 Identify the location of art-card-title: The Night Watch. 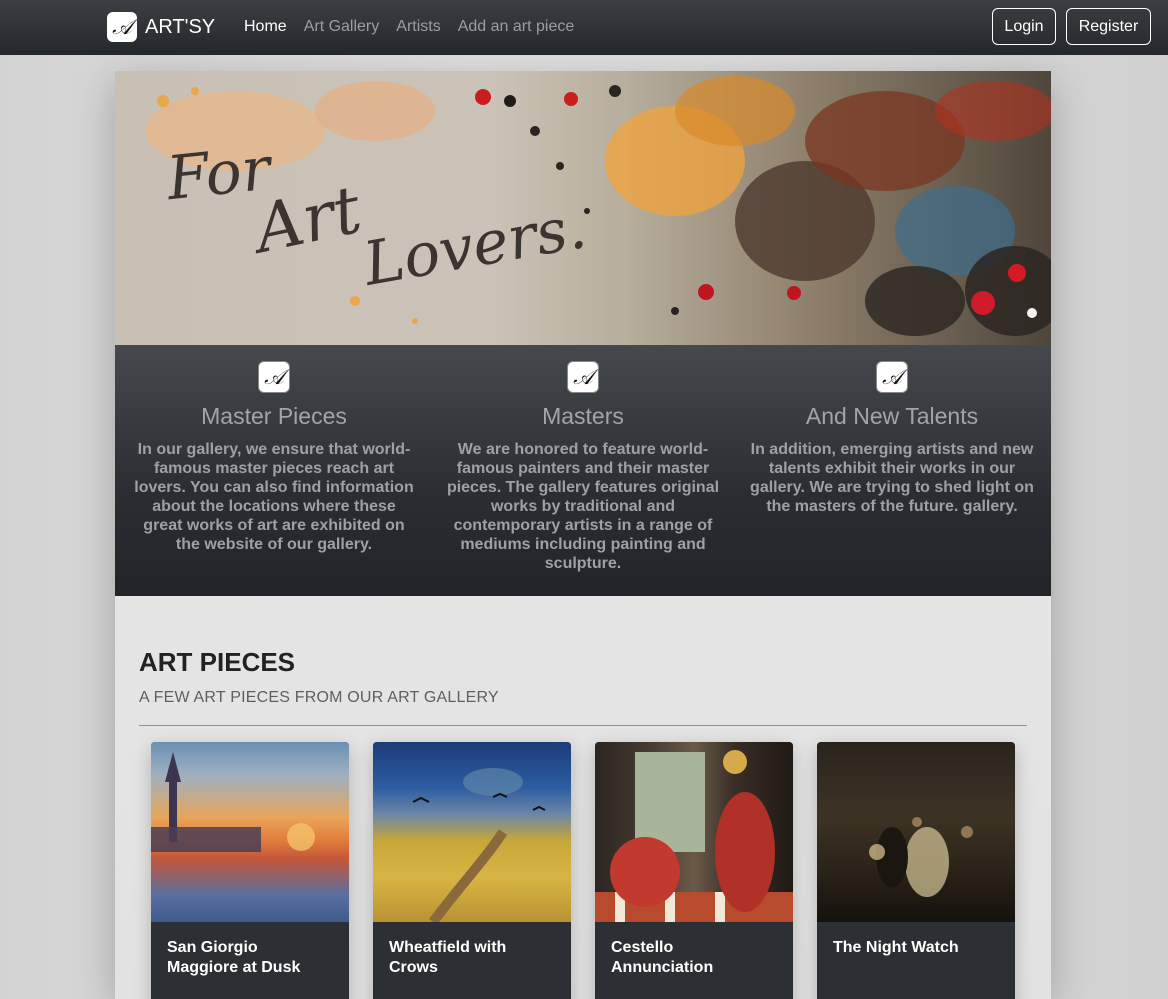
(896, 947).